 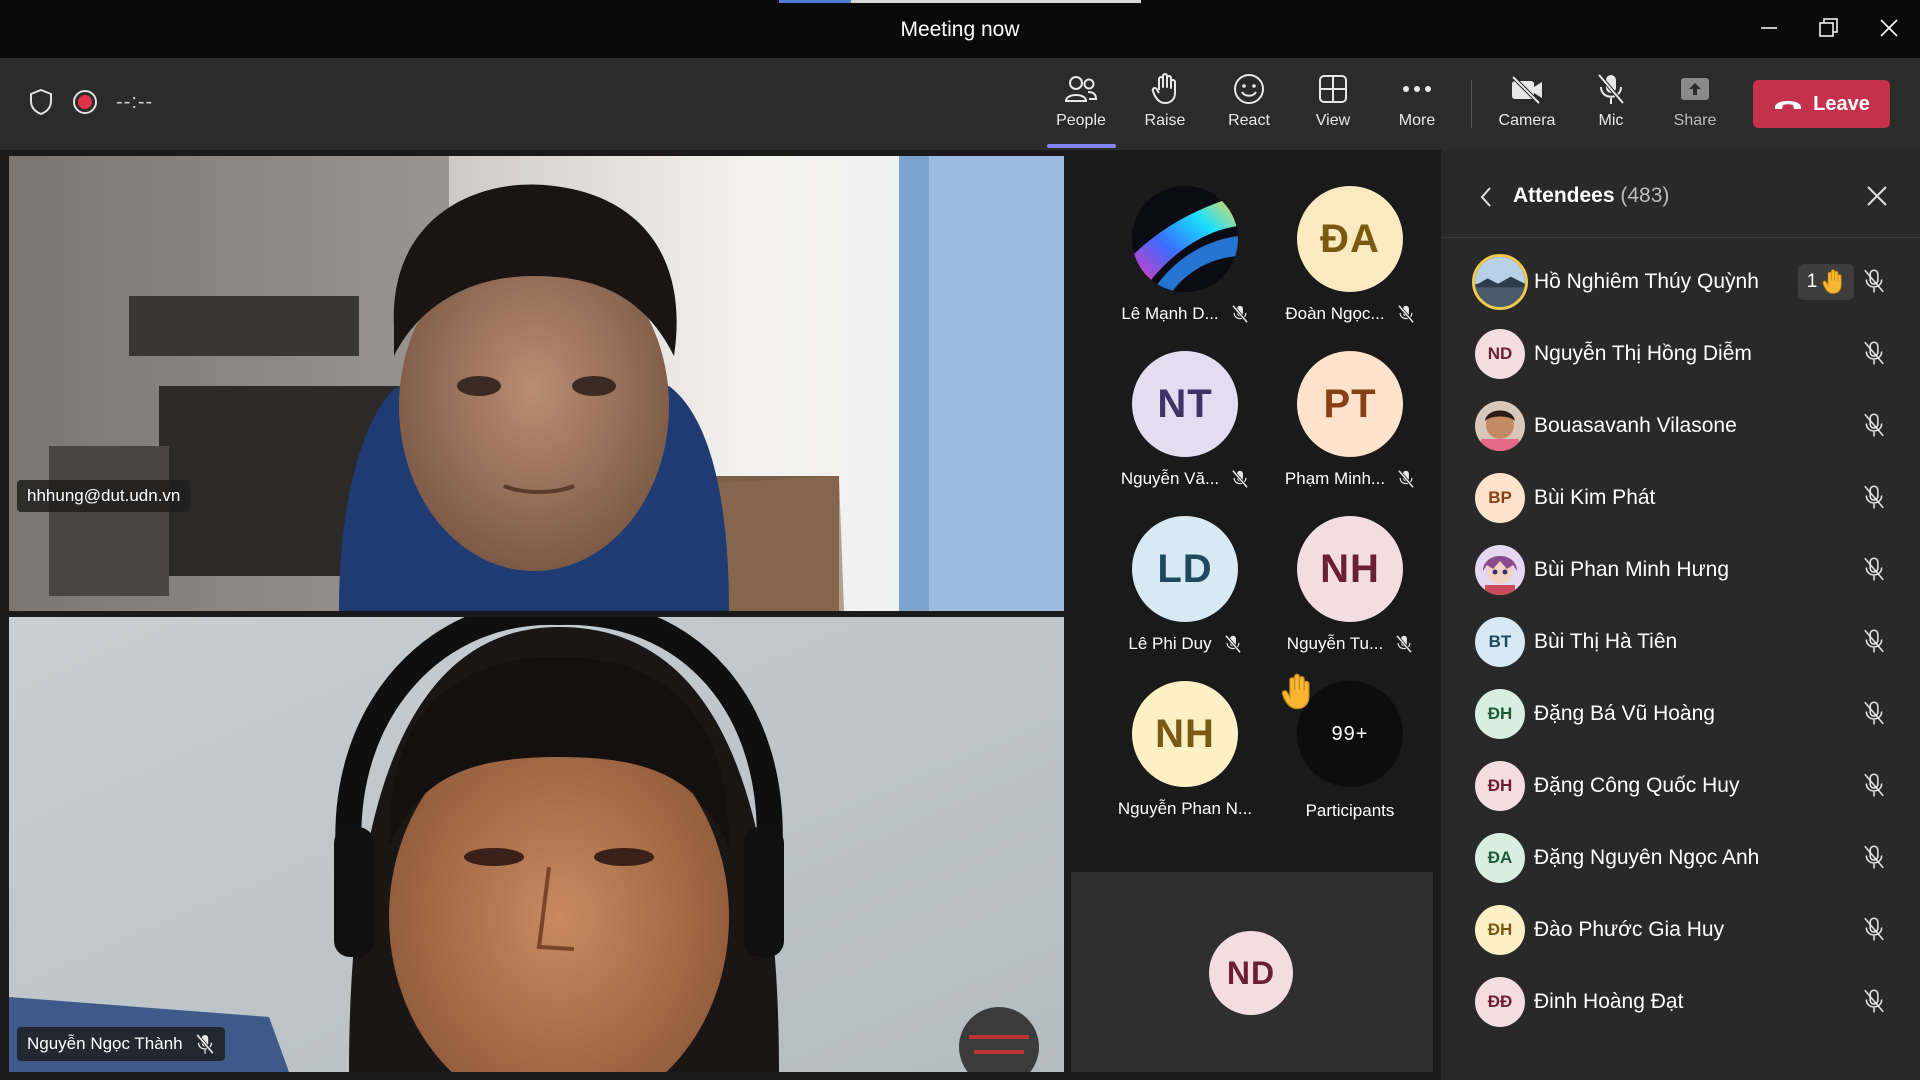 What do you see at coordinates (960, 29) in the screenshot?
I see `window-title: Meeting now` at bounding box center [960, 29].